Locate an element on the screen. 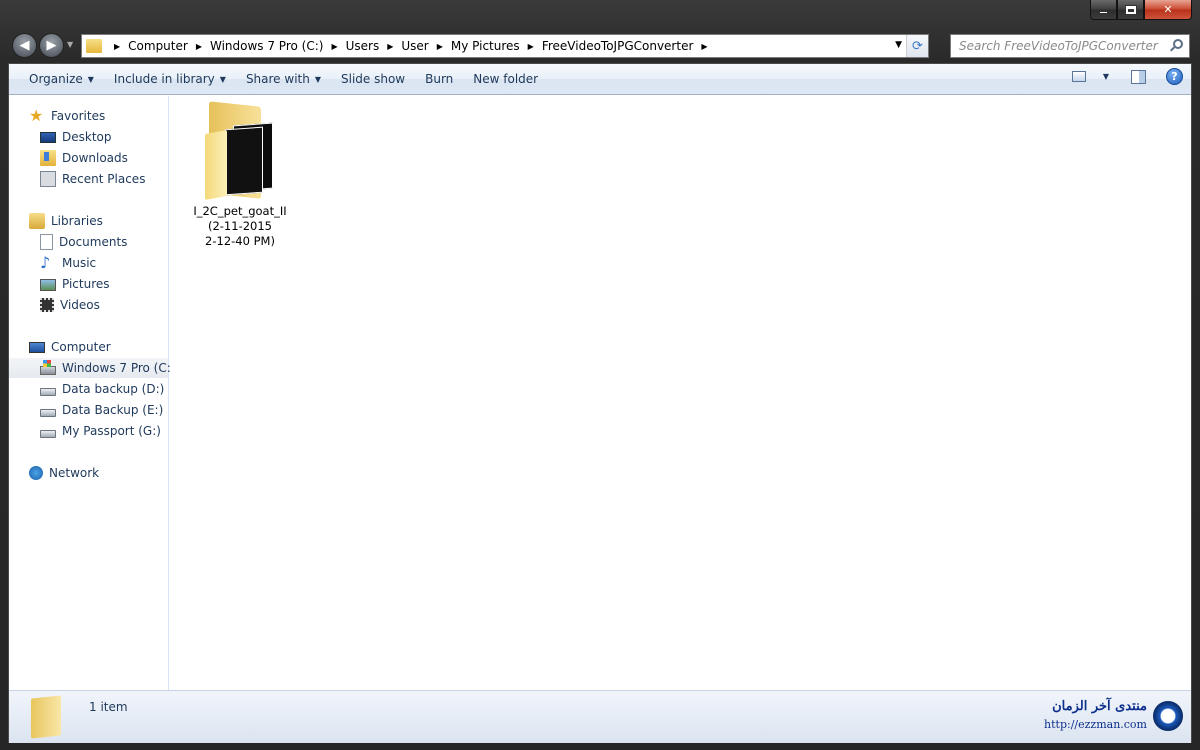 This screenshot has height=750, width=1200. videos-icon is located at coordinates (47, 305).